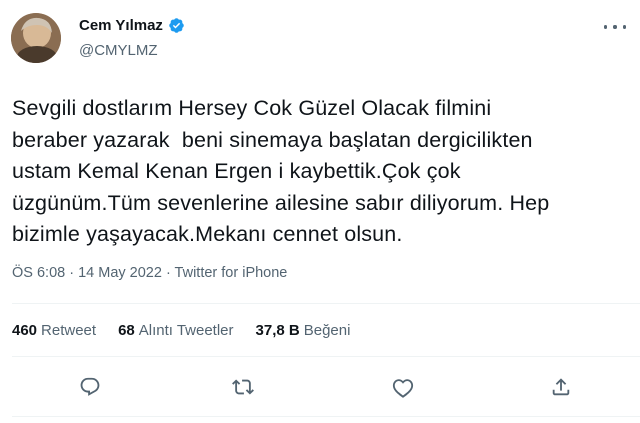  I want to click on user-name-row: Cem Yılmaz, so click(132, 25).